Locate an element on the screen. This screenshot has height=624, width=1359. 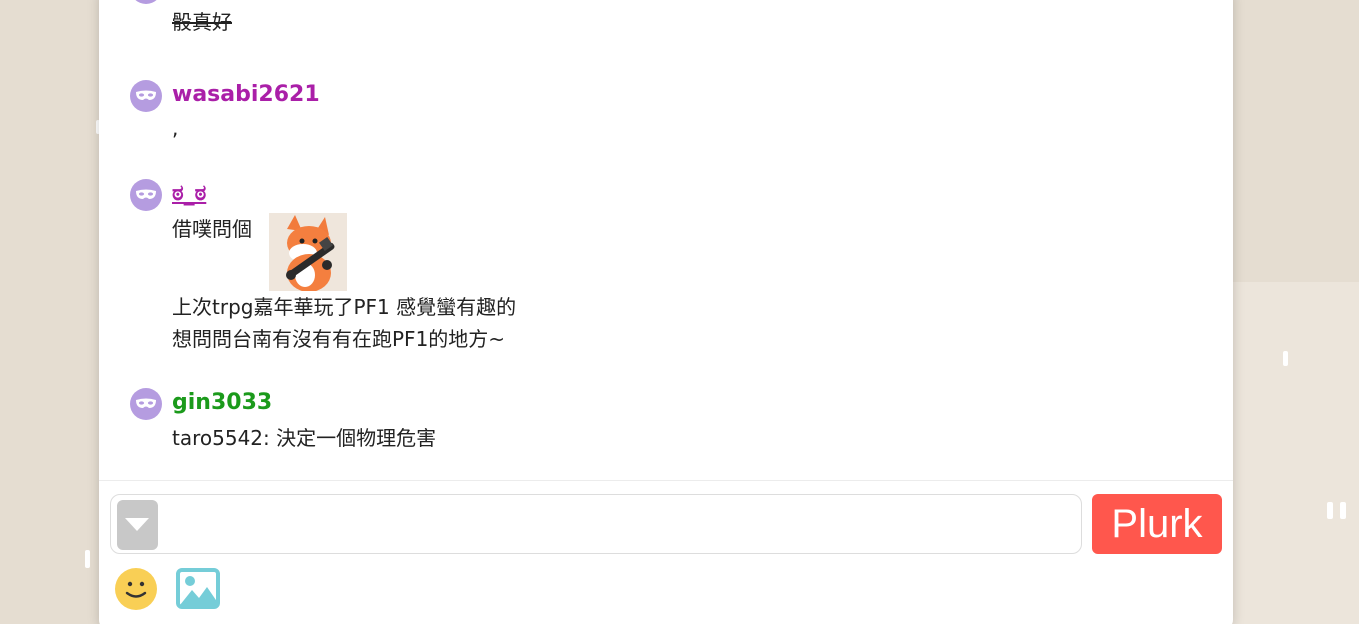
image-icon is located at coordinates (198, 590).